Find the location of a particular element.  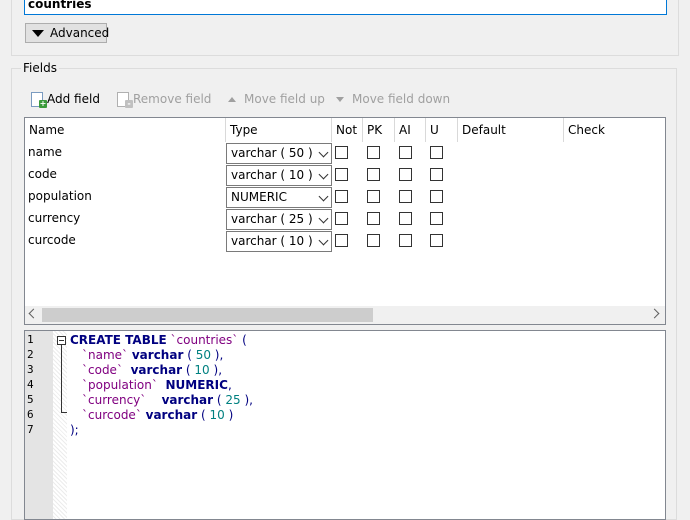

column-header-pk: PK is located at coordinates (379, 130).